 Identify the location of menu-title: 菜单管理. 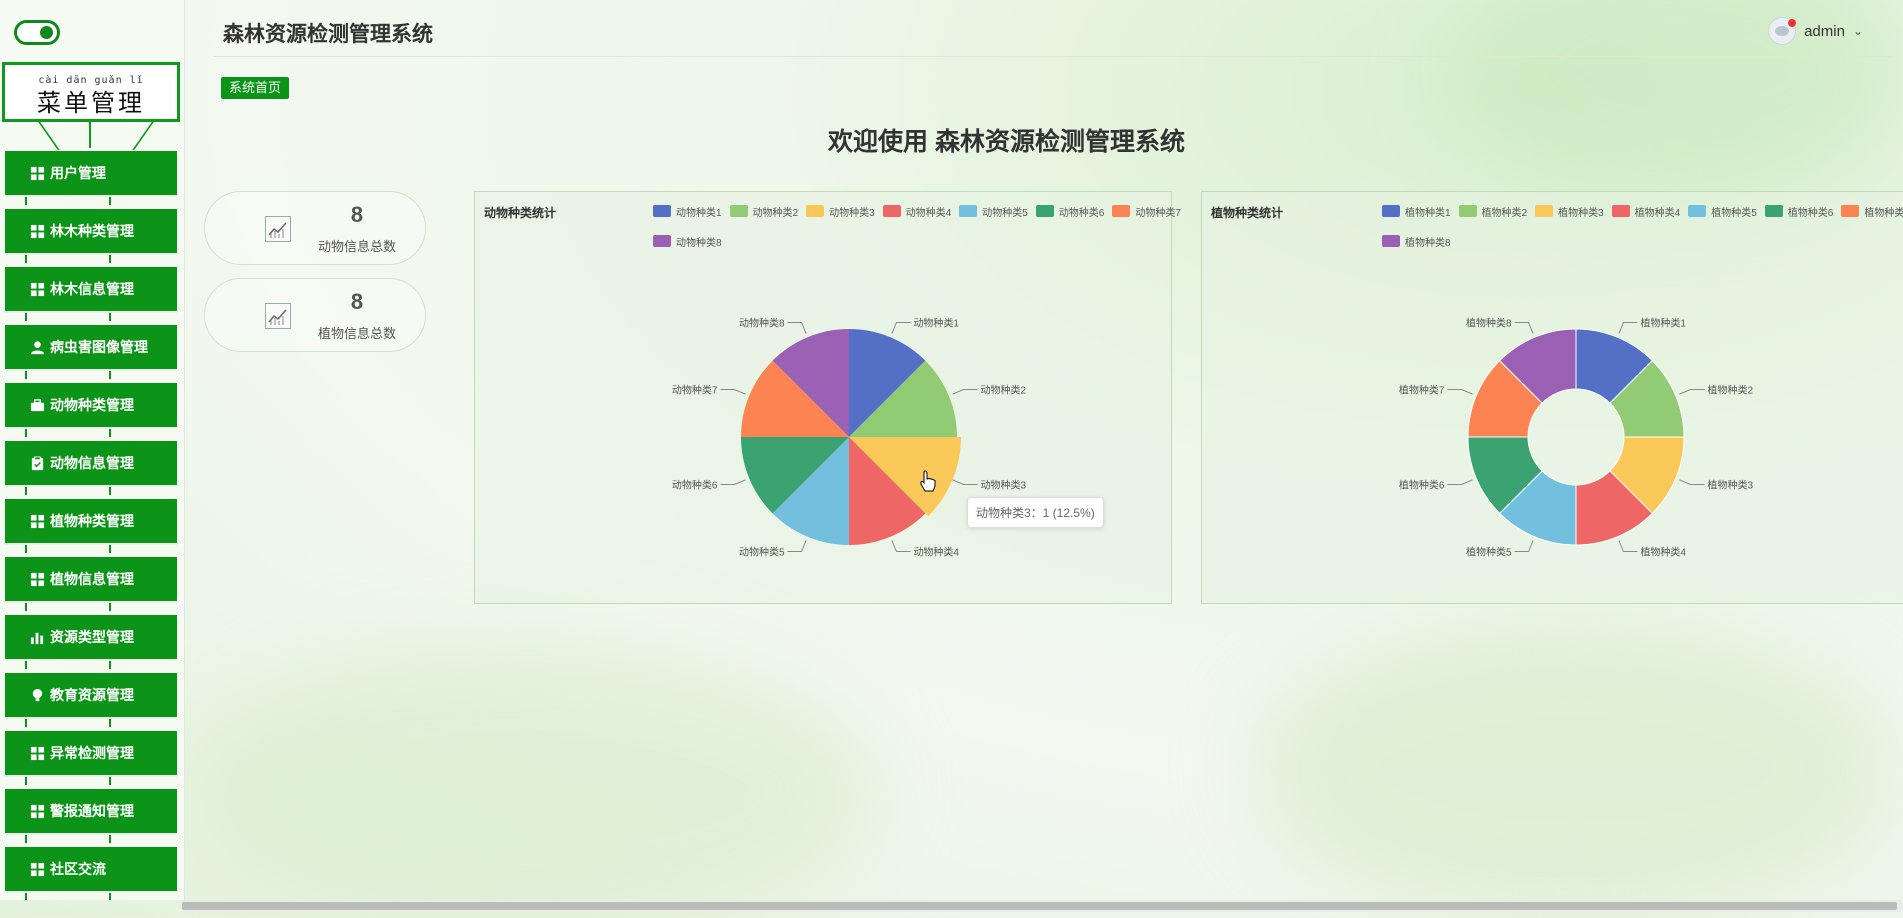
(91, 103).